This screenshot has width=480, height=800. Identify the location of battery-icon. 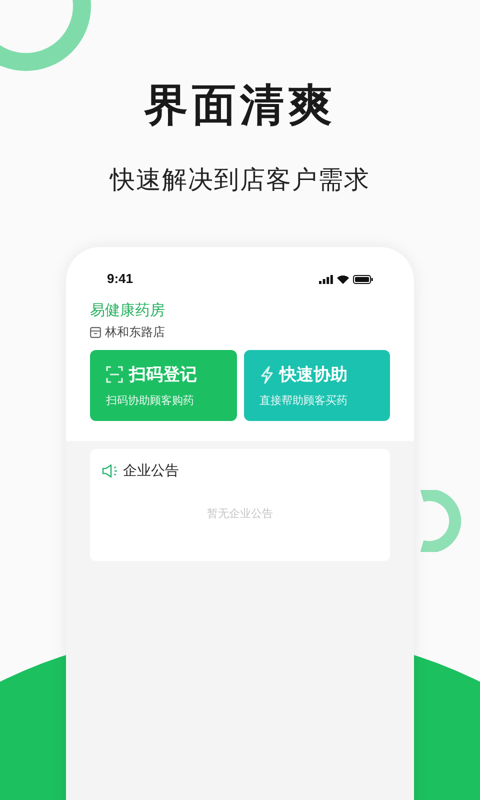
(363, 279).